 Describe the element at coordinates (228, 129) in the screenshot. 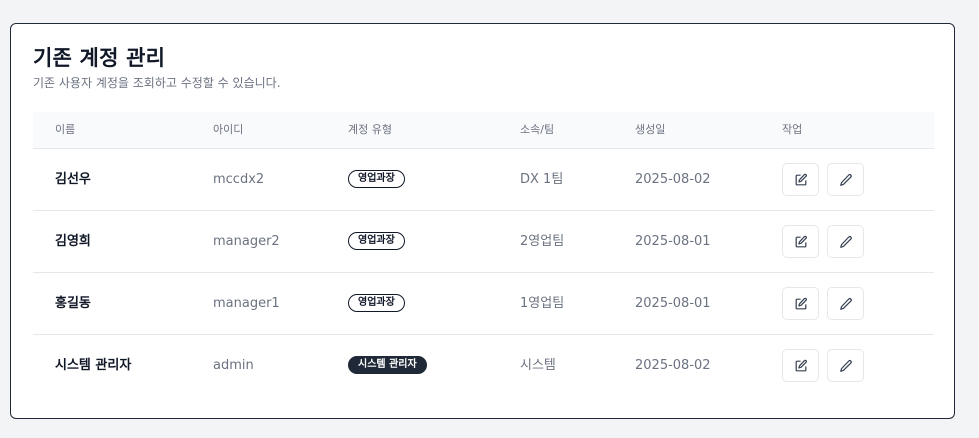

I see `header-id: 아이디` at that location.